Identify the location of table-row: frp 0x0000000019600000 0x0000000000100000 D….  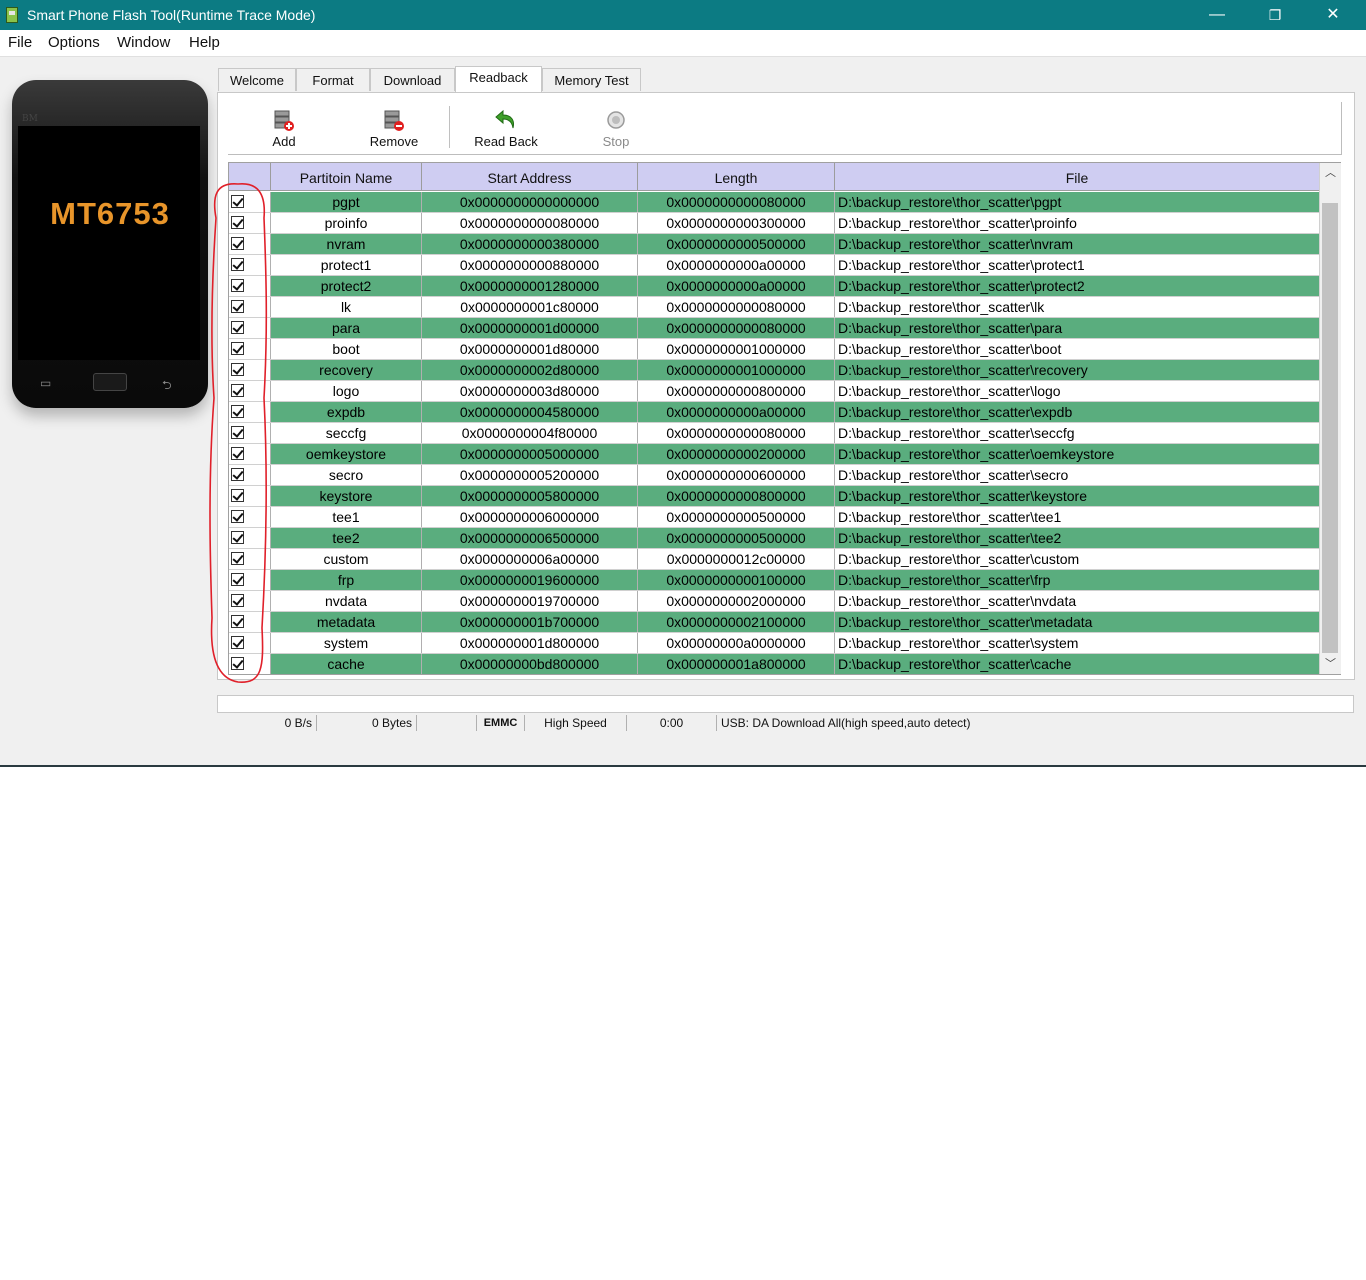
(774, 580).